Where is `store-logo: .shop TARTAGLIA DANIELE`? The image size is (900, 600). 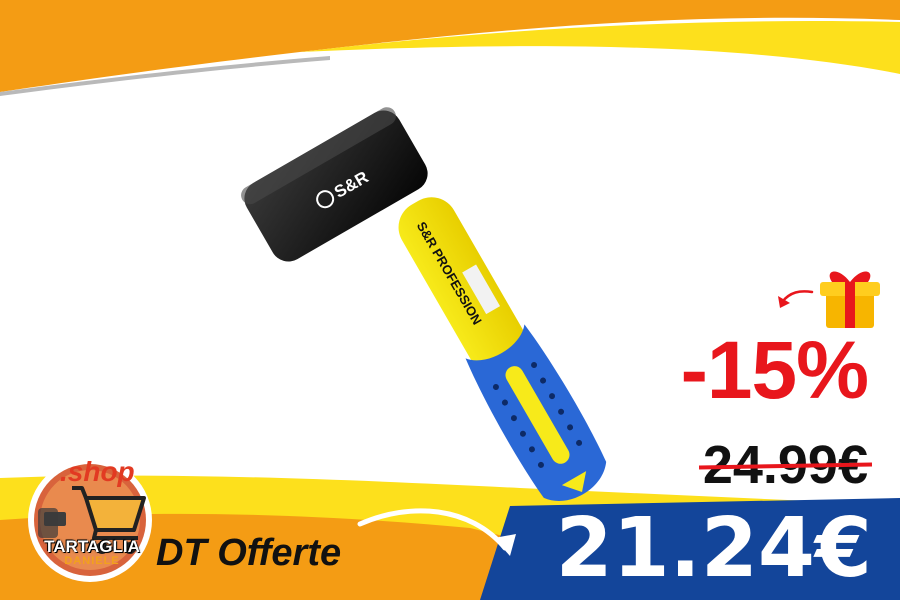 store-logo: .shop TARTAGLIA DANIELE is located at coordinates (92, 518).